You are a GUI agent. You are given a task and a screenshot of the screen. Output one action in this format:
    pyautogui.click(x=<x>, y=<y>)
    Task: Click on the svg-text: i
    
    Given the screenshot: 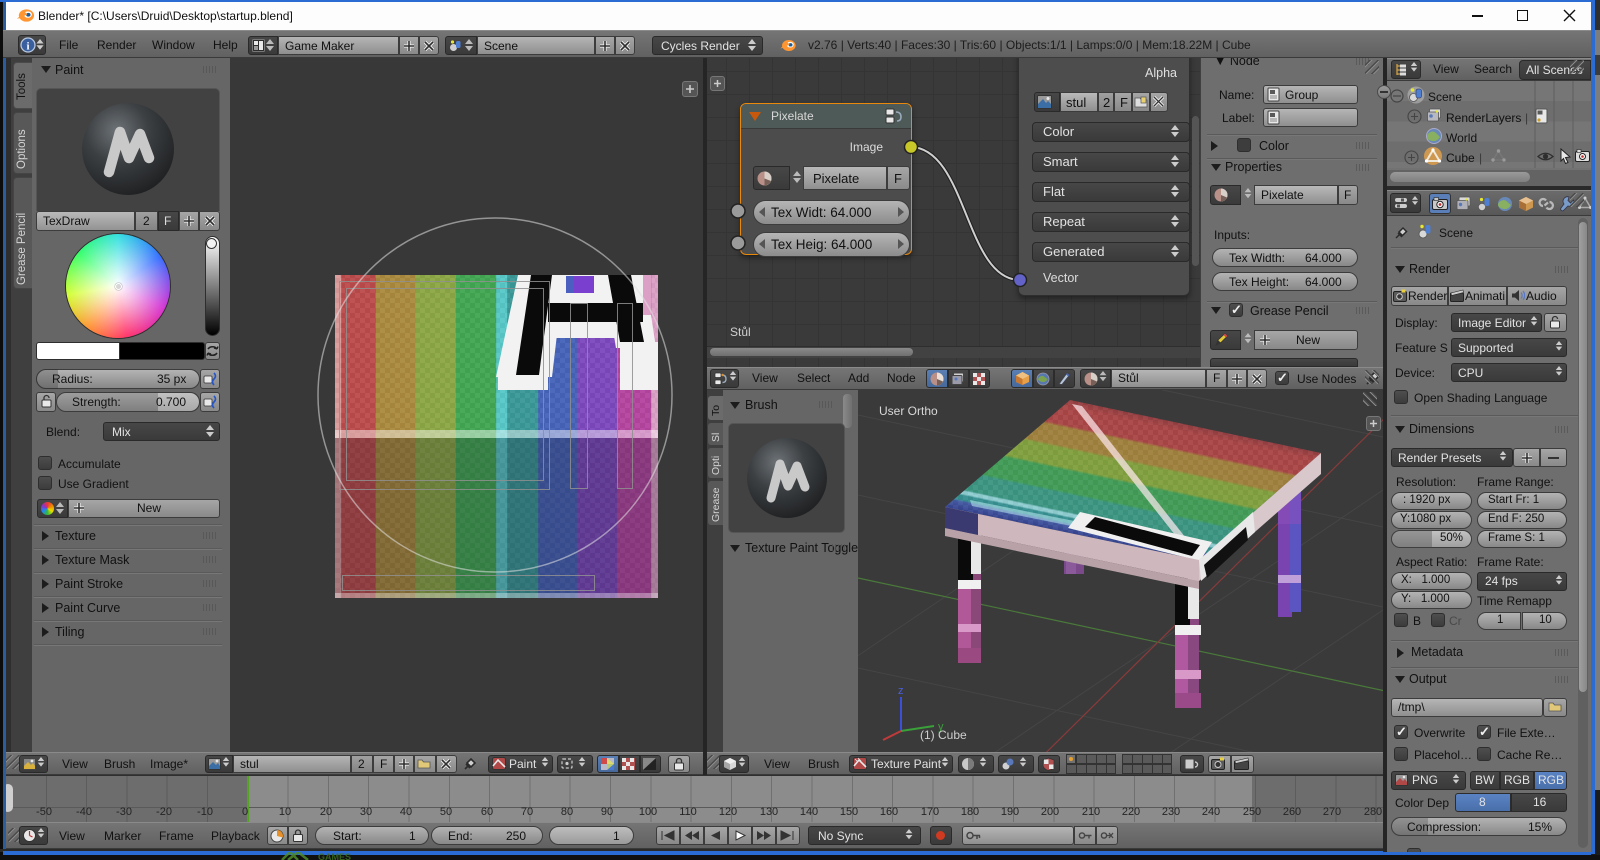 What is the action you would take?
    pyautogui.click(x=27, y=47)
    